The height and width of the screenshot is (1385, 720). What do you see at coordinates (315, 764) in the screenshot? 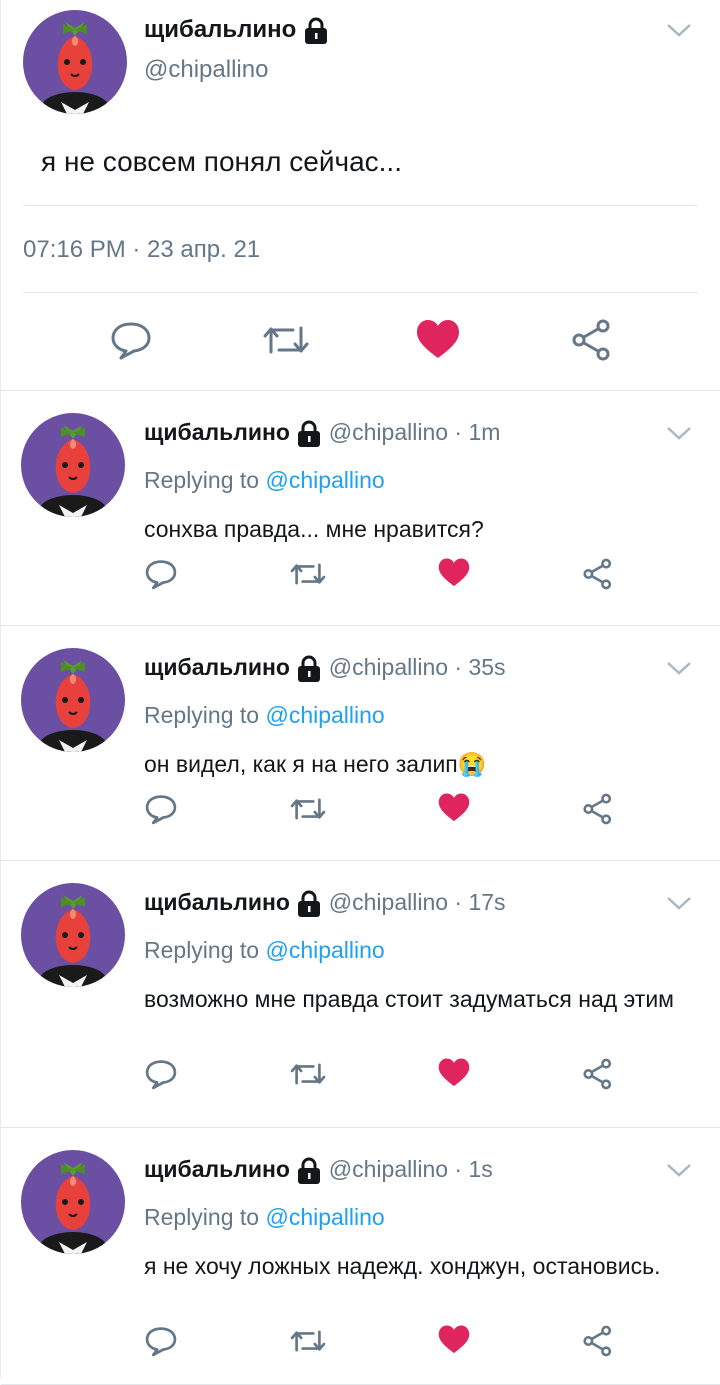
I see `tweet-text: он видел, как я на него залип😭` at bounding box center [315, 764].